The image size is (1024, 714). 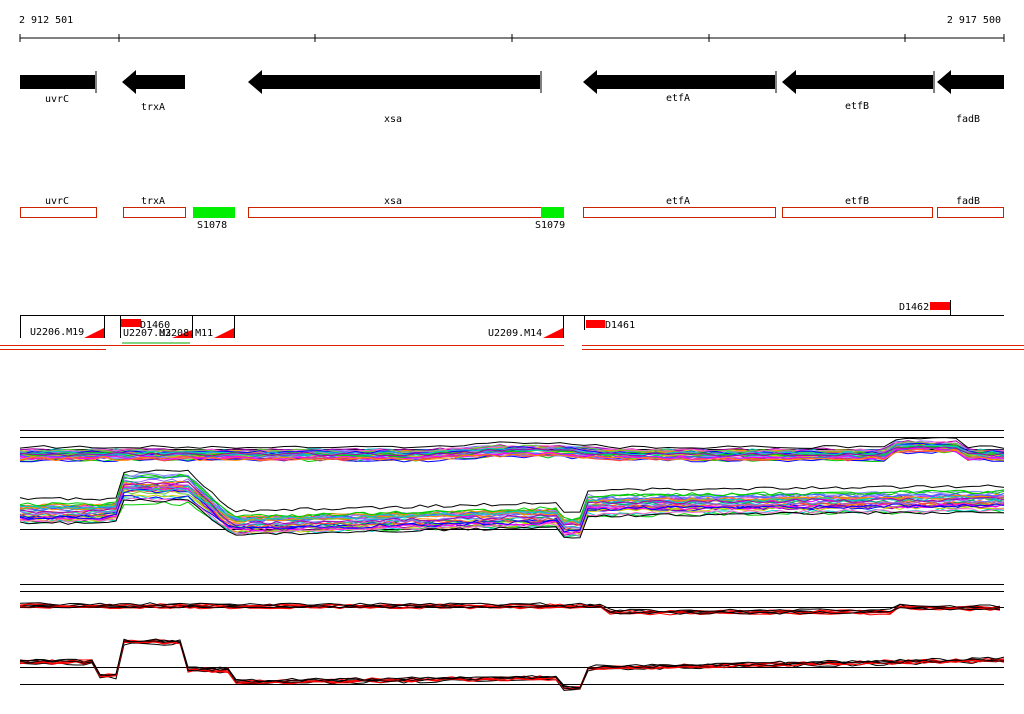 I want to click on probe-U2208.M11: U2208.M11, so click(x=197, y=327).